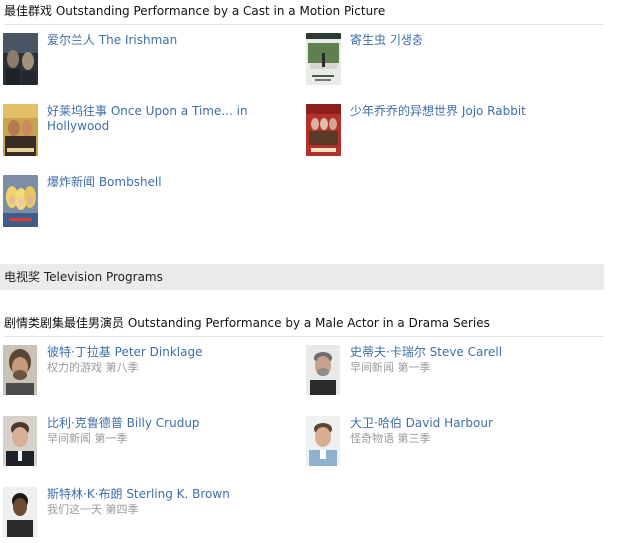  Describe the element at coordinates (390, 438) in the screenshot. I see `nominee-show: 怪奇物语 第三季` at that location.